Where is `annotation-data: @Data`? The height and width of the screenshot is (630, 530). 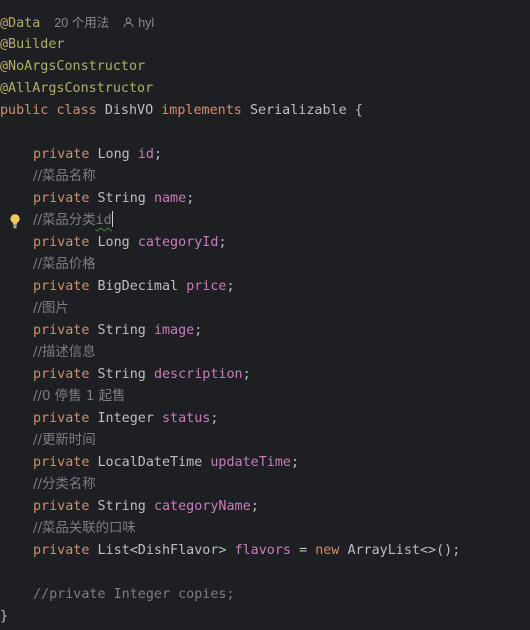
annotation-data: @Data is located at coordinates (20, 23).